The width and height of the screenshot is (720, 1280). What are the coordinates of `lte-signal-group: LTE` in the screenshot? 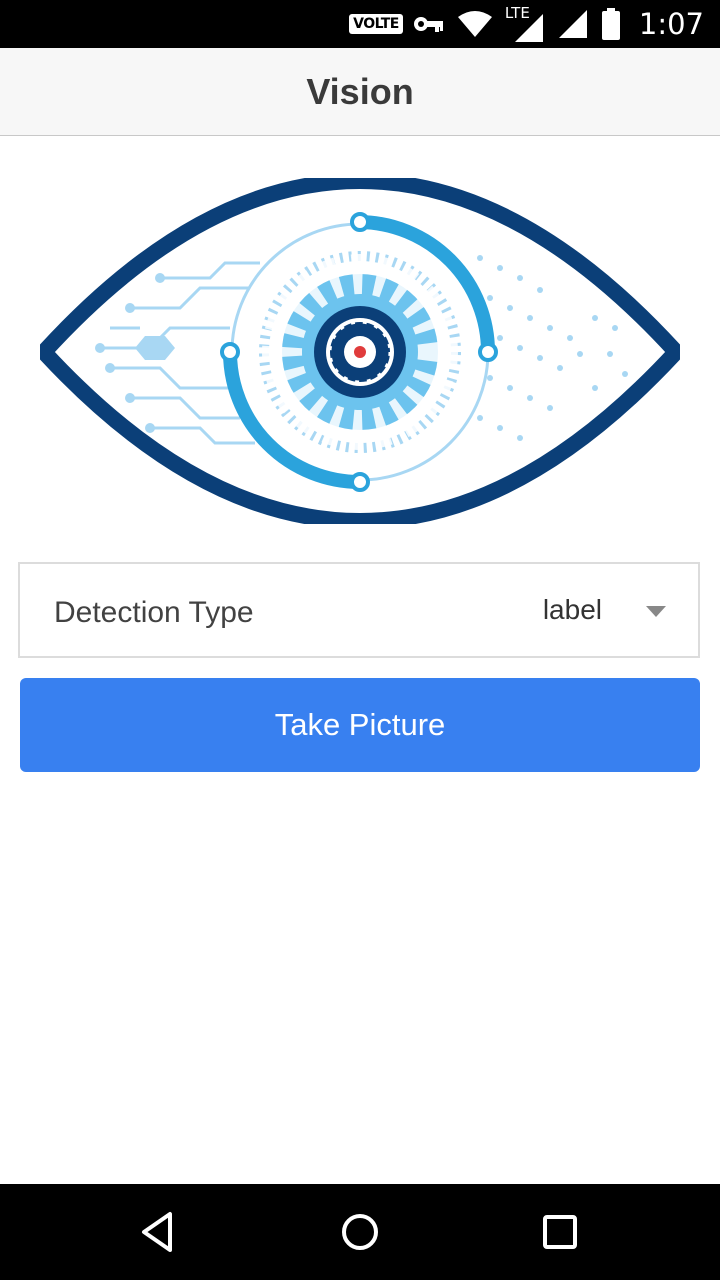 It's located at (525, 24).